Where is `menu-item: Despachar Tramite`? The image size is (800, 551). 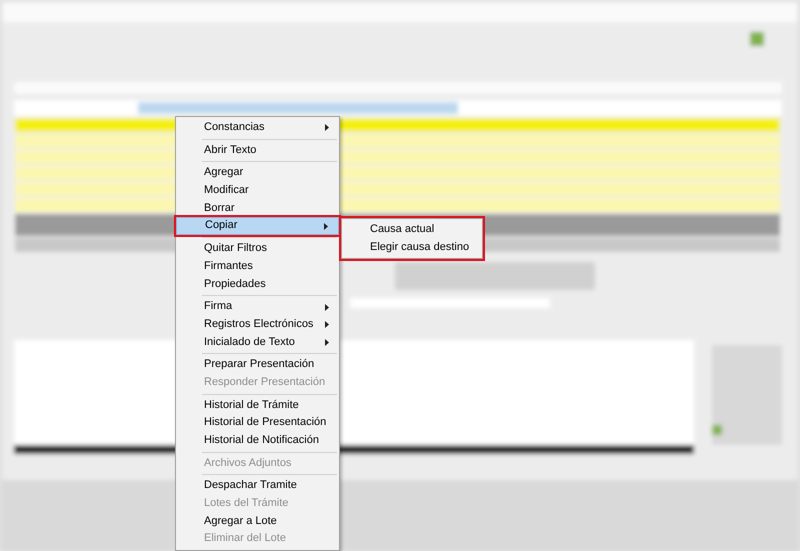
menu-item: Despachar Tramite is located at coordinates (257, 486).